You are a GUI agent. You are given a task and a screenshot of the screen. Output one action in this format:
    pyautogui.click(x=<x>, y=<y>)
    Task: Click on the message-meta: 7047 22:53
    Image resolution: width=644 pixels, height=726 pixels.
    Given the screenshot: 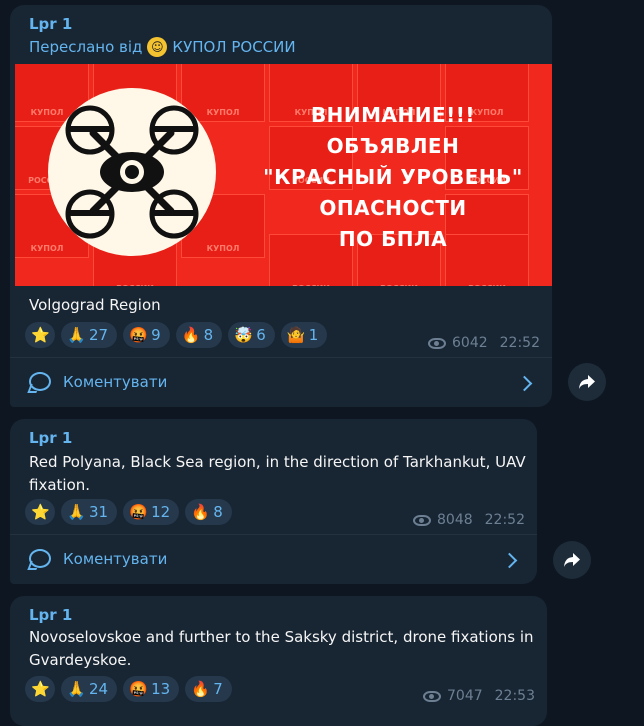 What is the action you would take?
    pyautogui.click(x=479, y=696)
    